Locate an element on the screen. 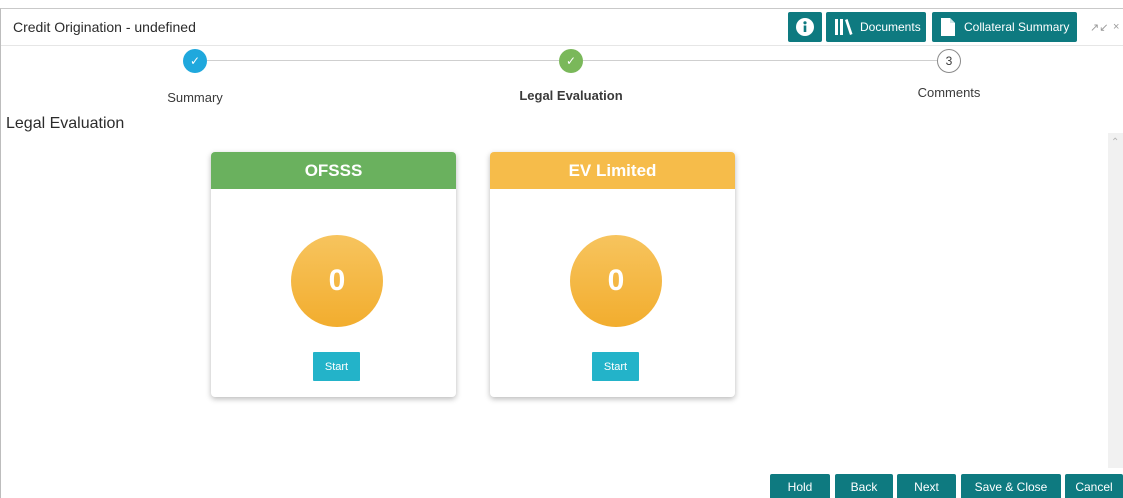 Image resolution: width=1123 pixels, height=498 pixels. info-button is located at coordinates (805, 27).